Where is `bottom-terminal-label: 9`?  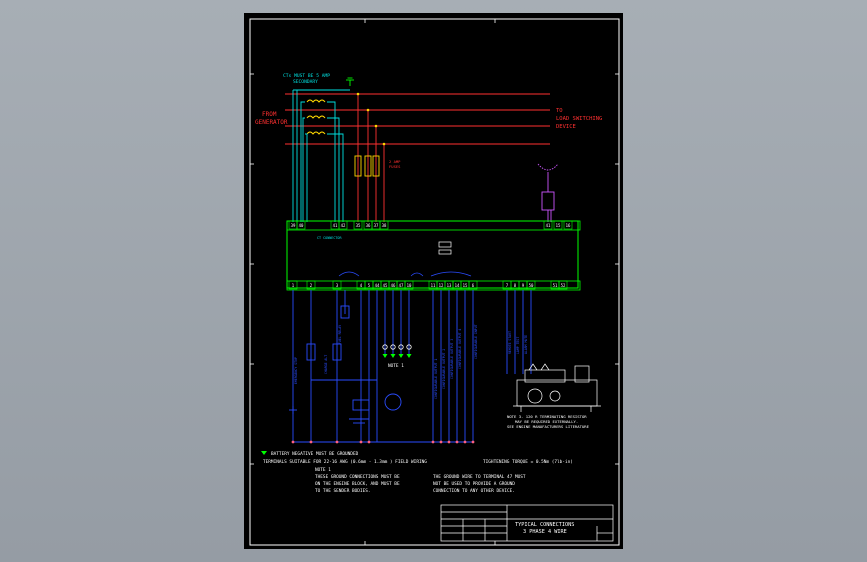 bottom-terminal-label: 9 is located at coordinates (523, 285).